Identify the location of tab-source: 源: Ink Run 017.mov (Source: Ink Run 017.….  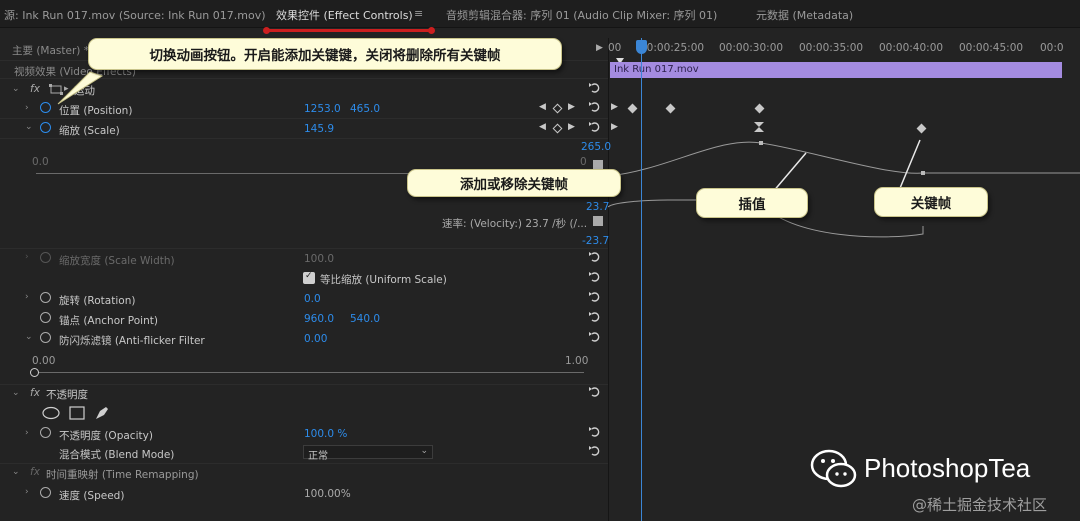
(135, 15).